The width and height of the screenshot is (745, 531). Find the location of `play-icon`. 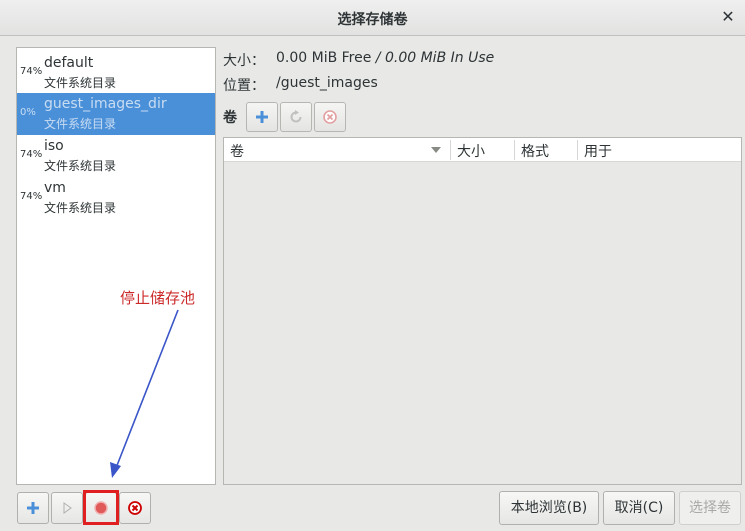

play-icon is located at coordinates (67, 508).